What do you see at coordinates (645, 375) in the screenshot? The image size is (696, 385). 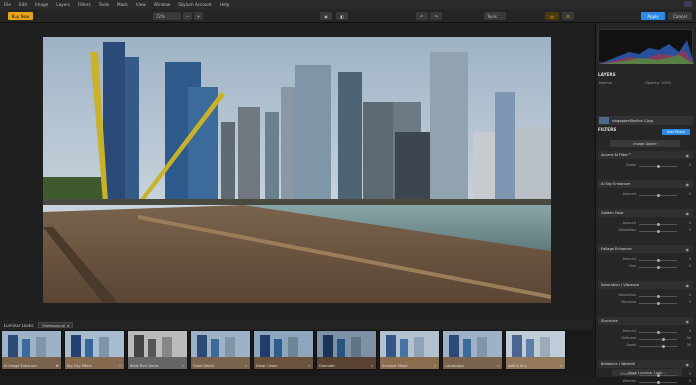 I see `filter-slider: Vividness 0` at bounding box center [645, 375].